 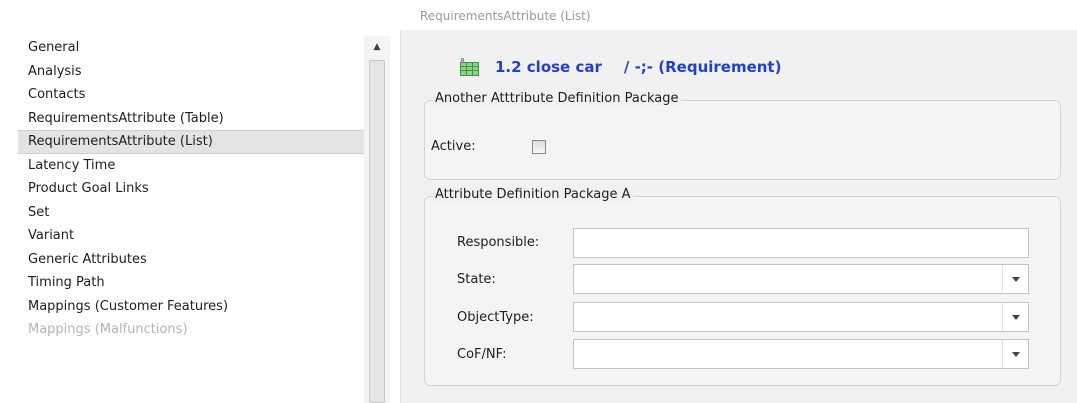 I want to click on active-checkbox, so click(x=539, y=147).